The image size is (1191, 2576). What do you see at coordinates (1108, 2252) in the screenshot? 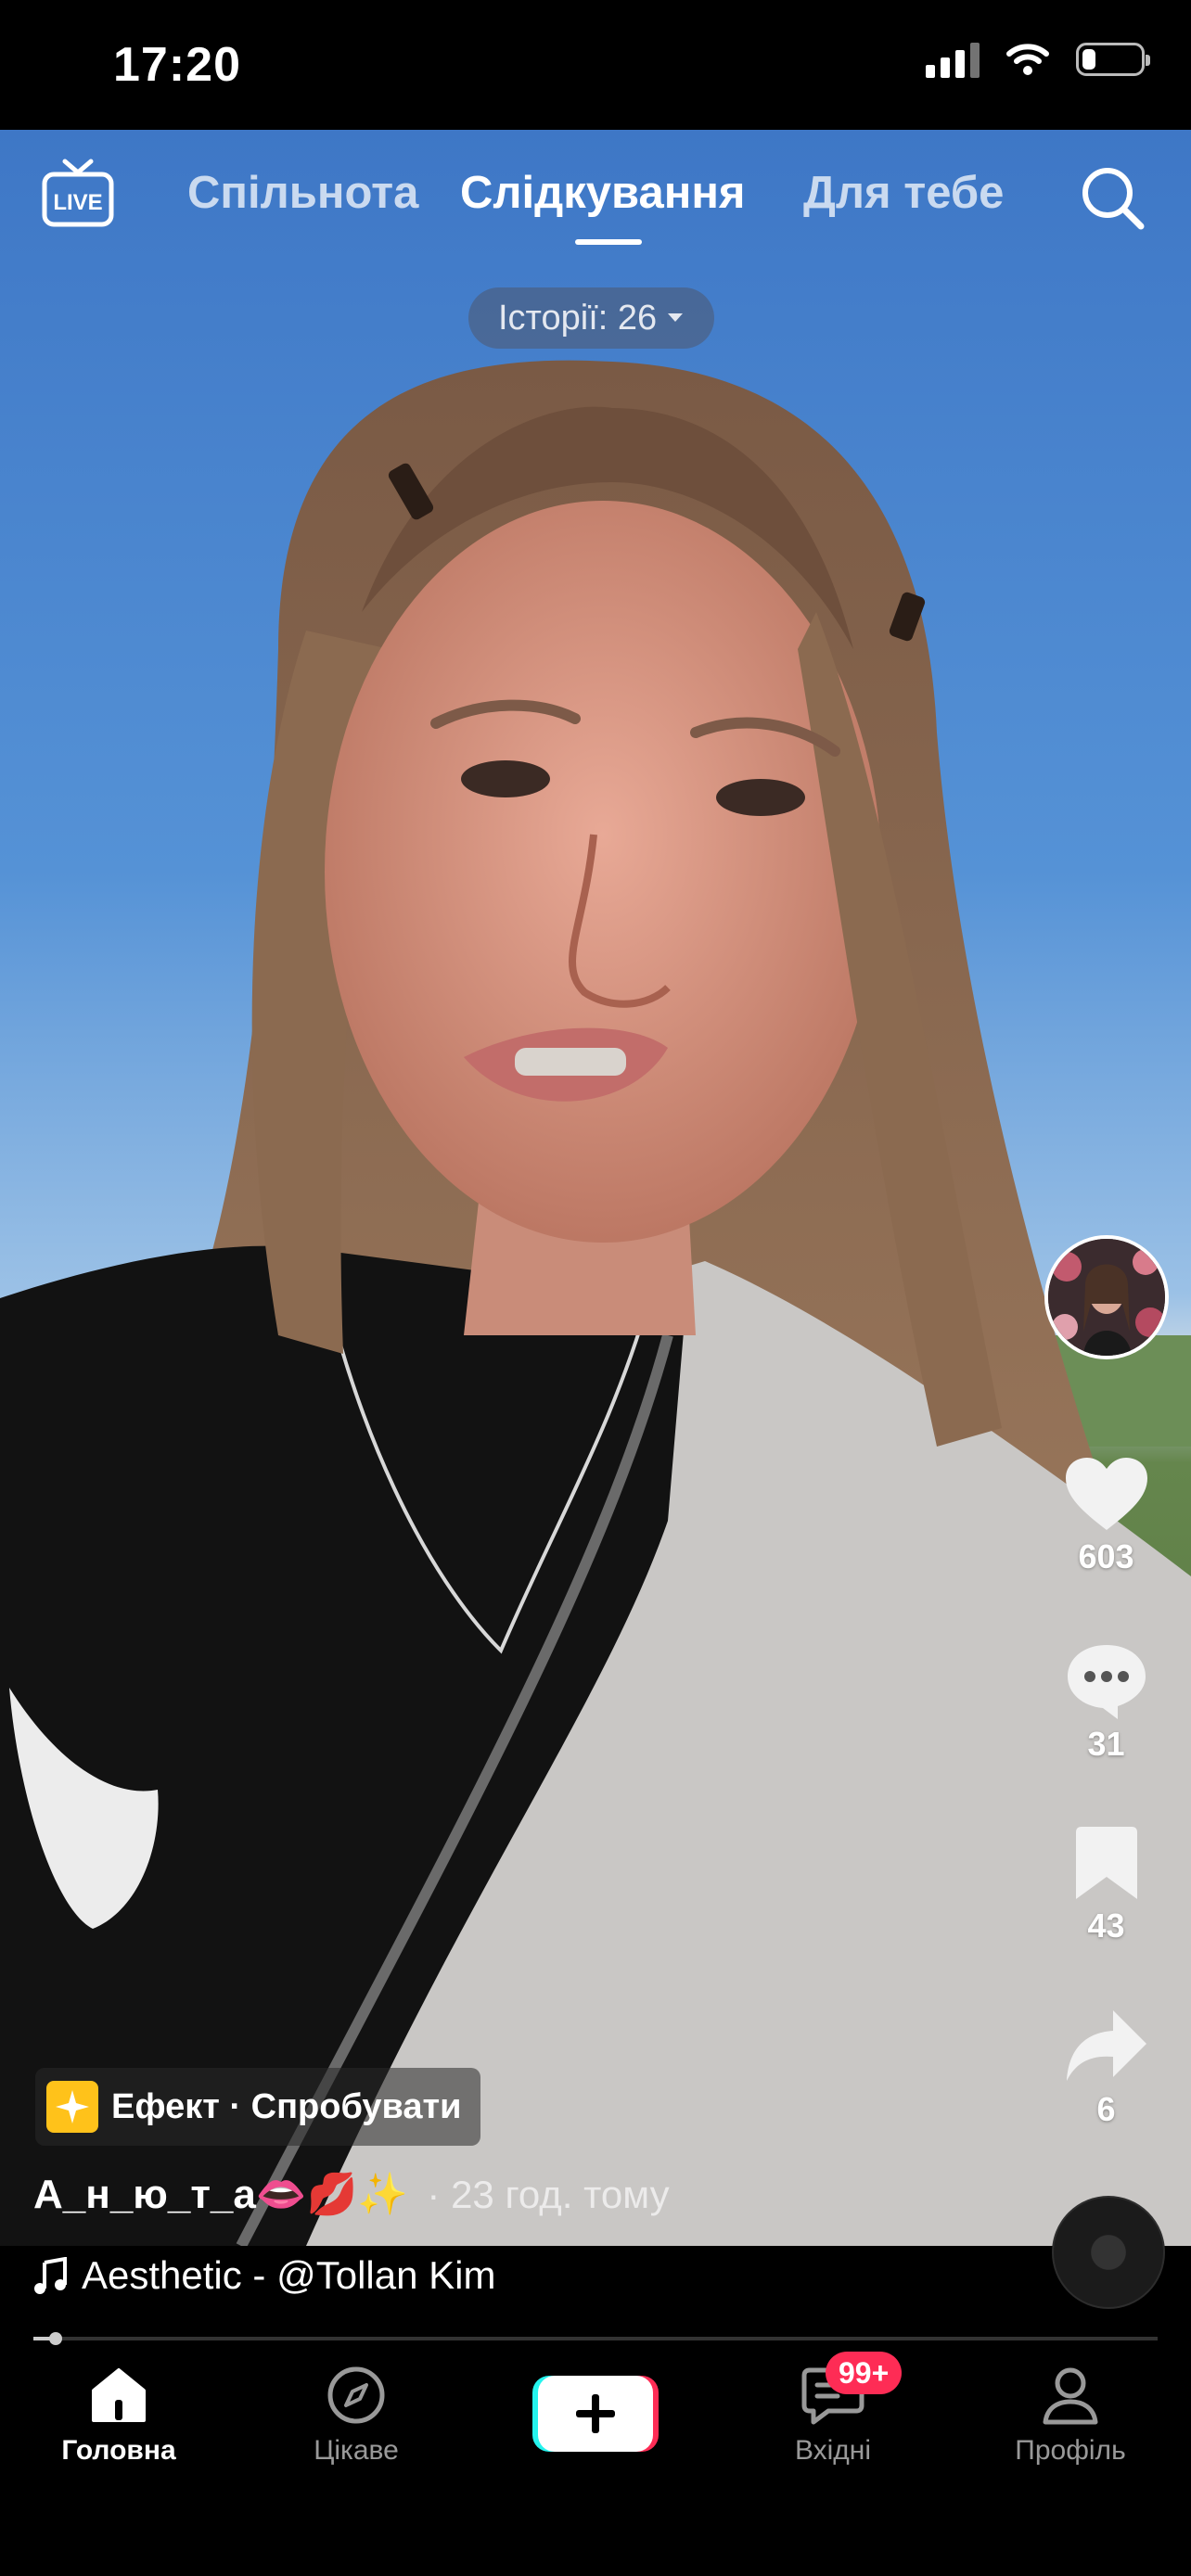
I see `music-disc` at bounding box center [1108, 2252].